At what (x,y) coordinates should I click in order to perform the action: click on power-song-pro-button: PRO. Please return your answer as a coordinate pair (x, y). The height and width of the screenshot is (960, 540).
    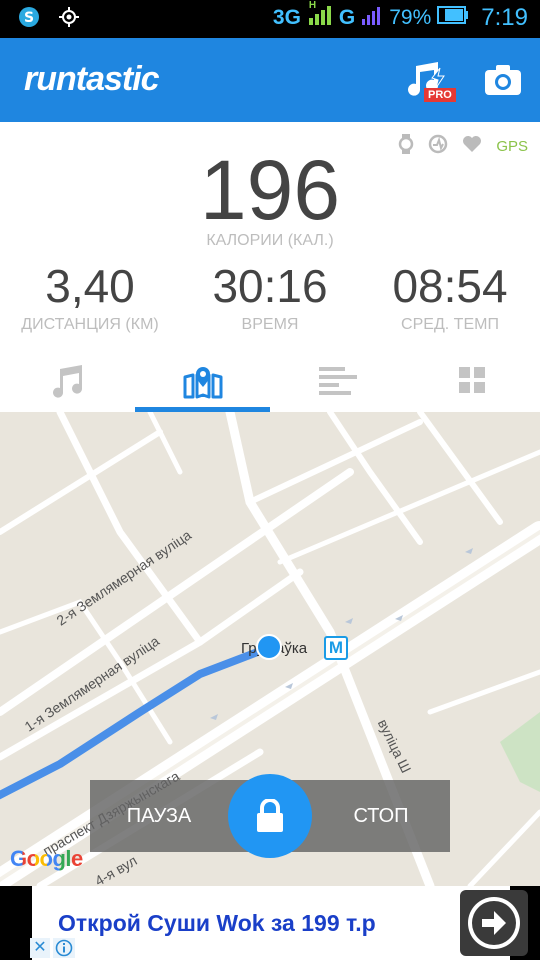
    Looking at the image, I should click on (432, 81).